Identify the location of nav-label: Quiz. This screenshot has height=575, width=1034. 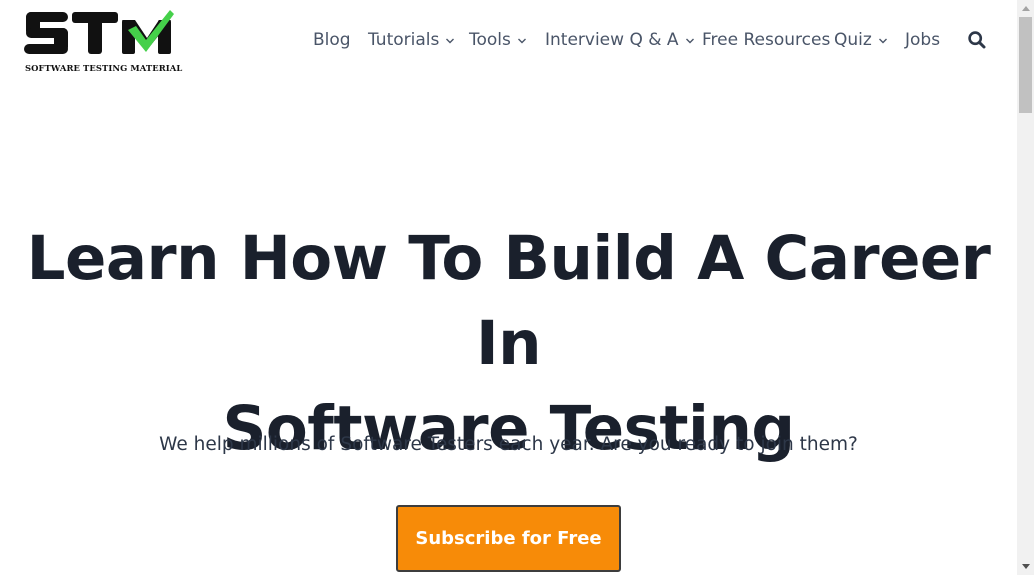
(853, 40).